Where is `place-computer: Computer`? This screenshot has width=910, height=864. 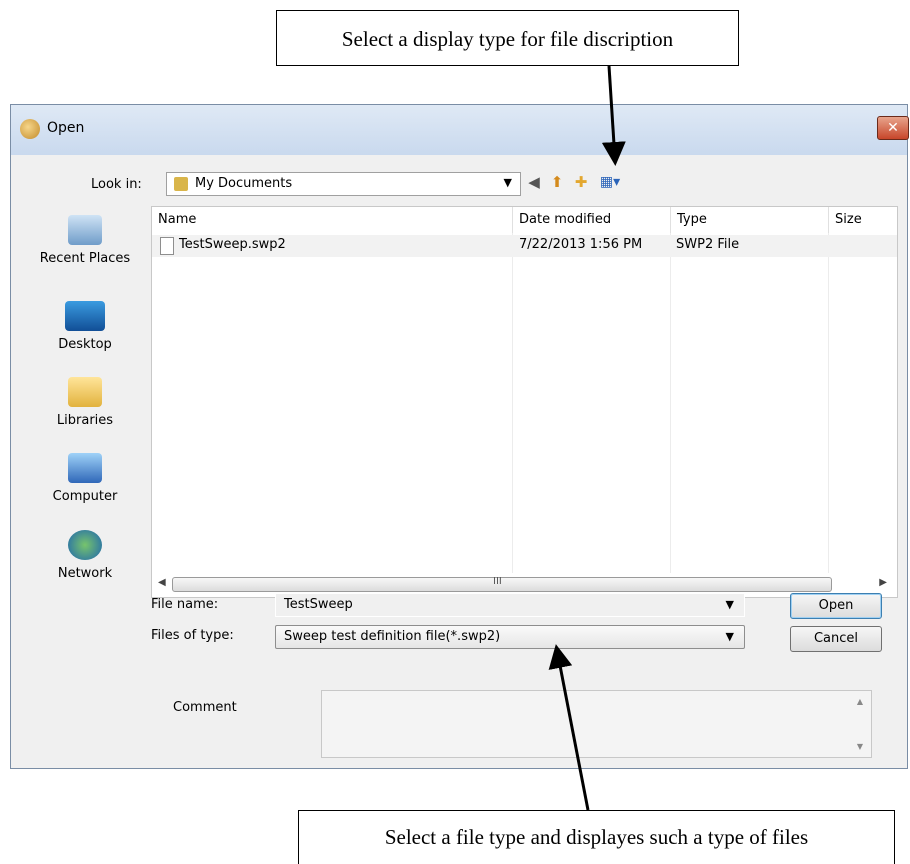 place-computer: Computer is located at coordinates (85, 478).